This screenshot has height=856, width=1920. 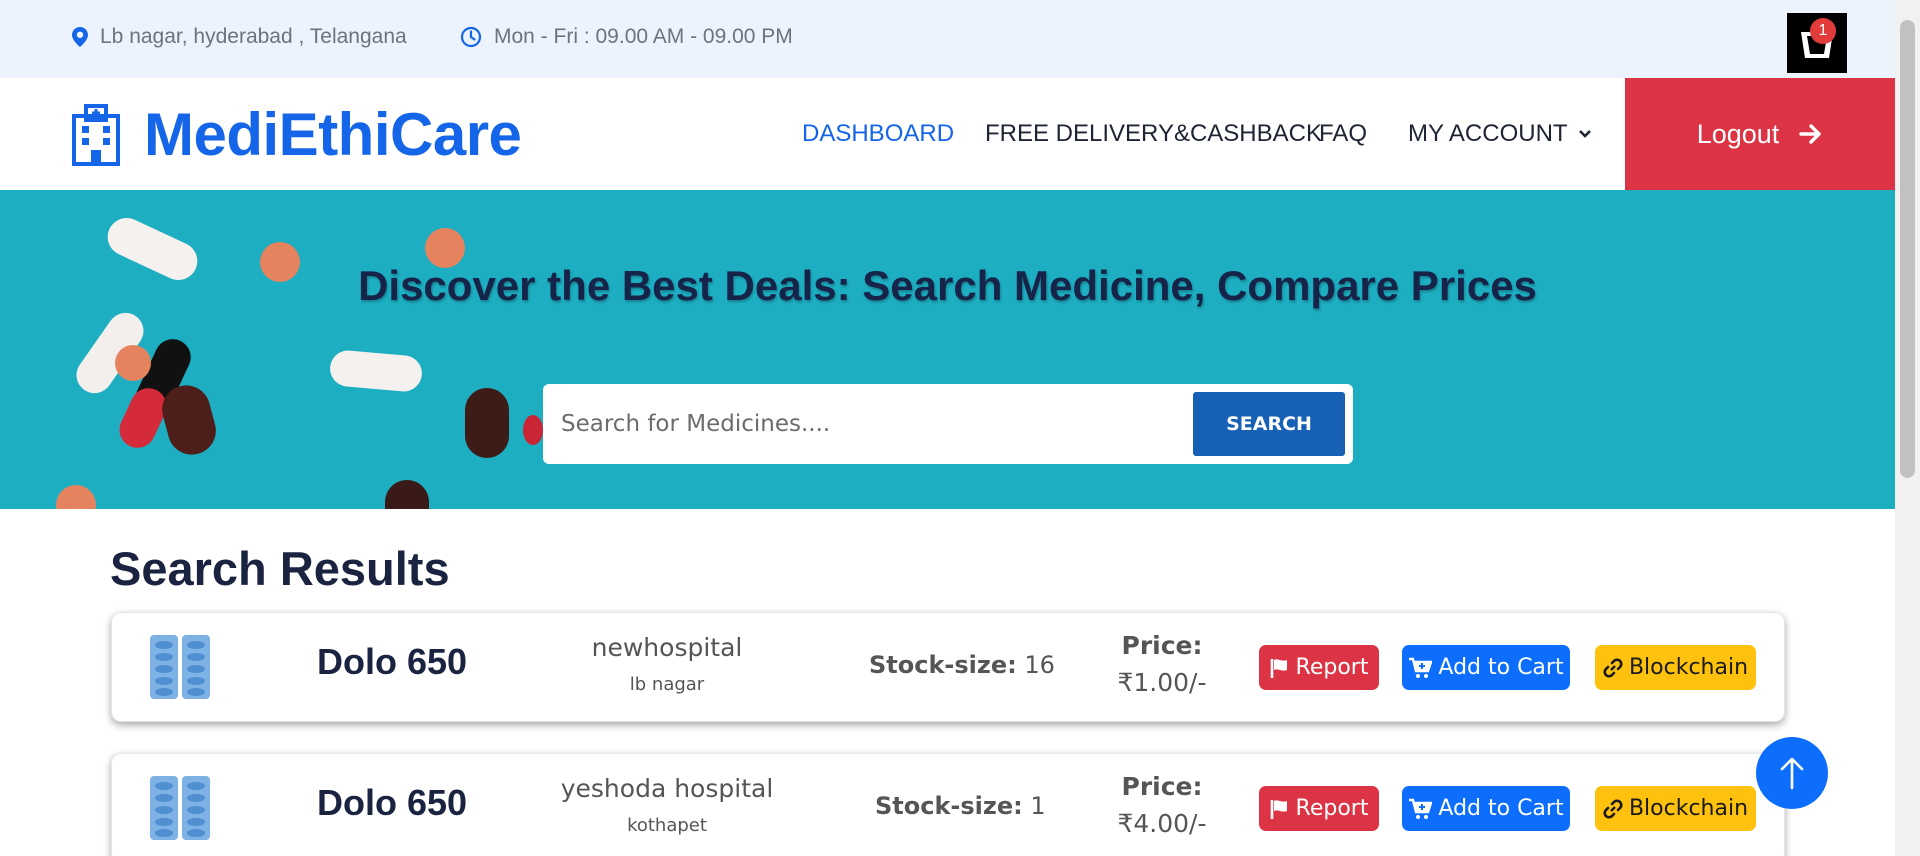 What do you see at coordinates (80, 37) in the screenshot?
I see `location-pin-icon` at bounding box center [80, 37].